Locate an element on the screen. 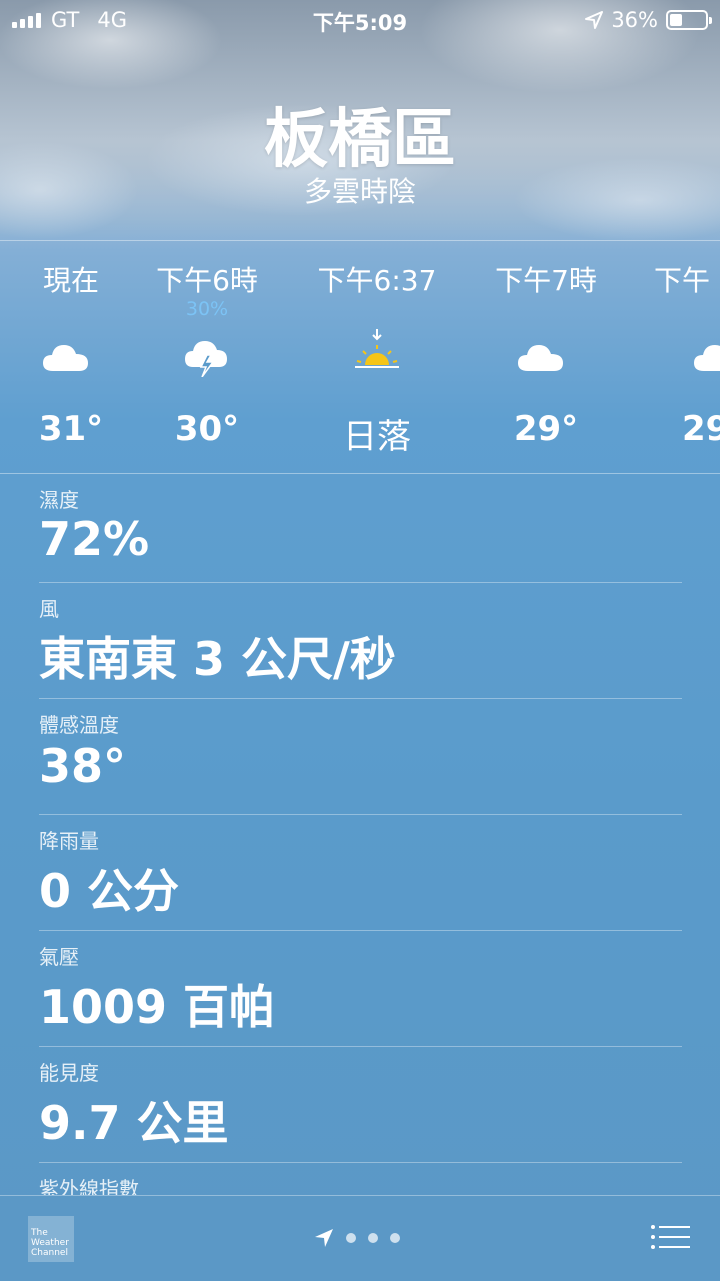 This screenshot has width=720, height=1281. list-icon is located at coordinates (670, 1237).